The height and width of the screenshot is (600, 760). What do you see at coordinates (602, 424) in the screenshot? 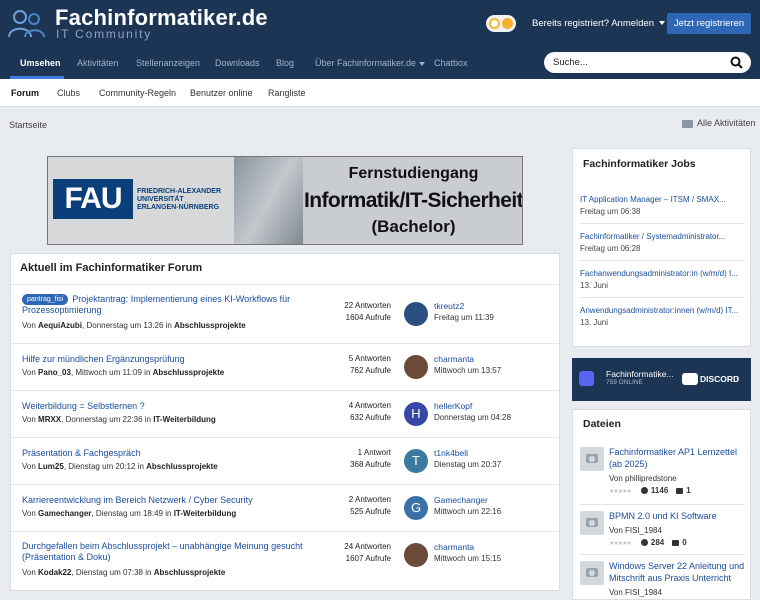
I see `files-widget-title: Dateien` at bounding box center [602, 424].